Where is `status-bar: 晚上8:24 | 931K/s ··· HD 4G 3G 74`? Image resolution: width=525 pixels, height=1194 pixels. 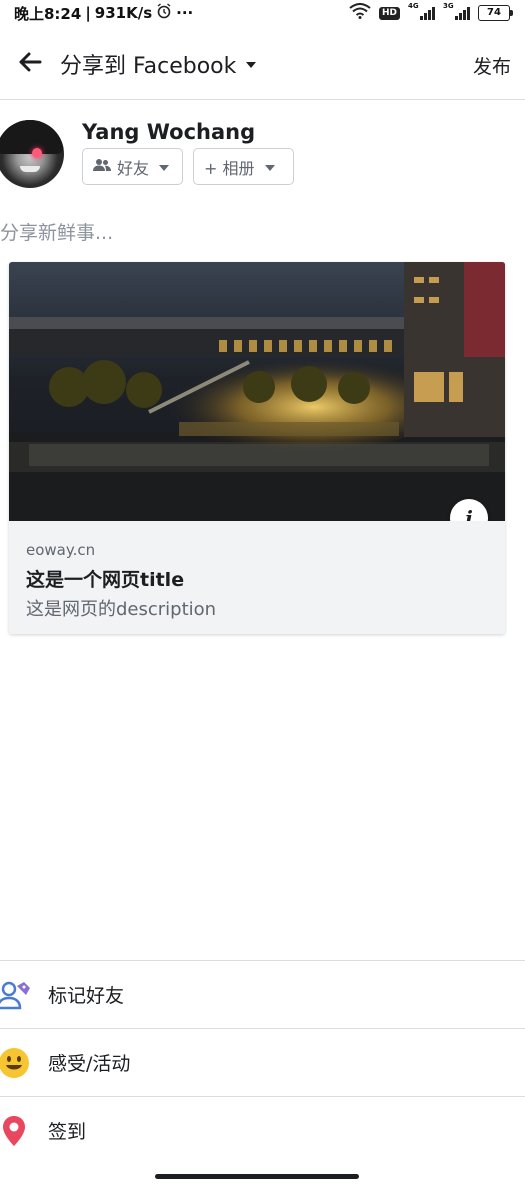
status-bar: 晚上8:24 | 931K/s ··· HD 4G 3G 74 is located at coordinates (262, 13).